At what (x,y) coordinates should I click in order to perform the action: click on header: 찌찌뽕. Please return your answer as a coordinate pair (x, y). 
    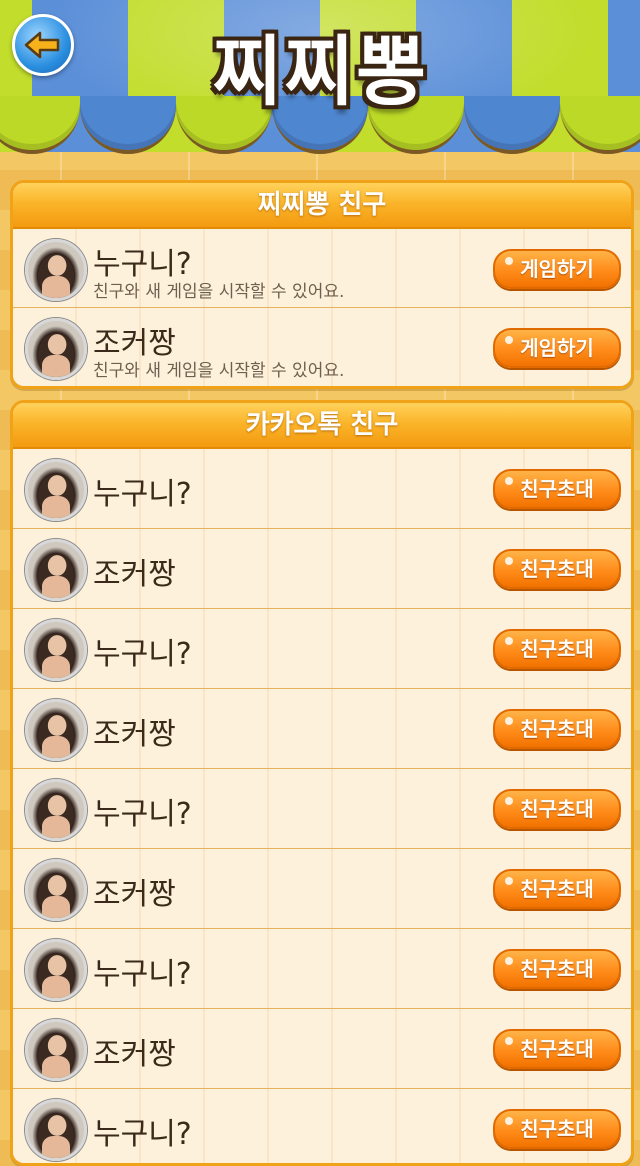
    Looking at the image, I should click on (320, 80).